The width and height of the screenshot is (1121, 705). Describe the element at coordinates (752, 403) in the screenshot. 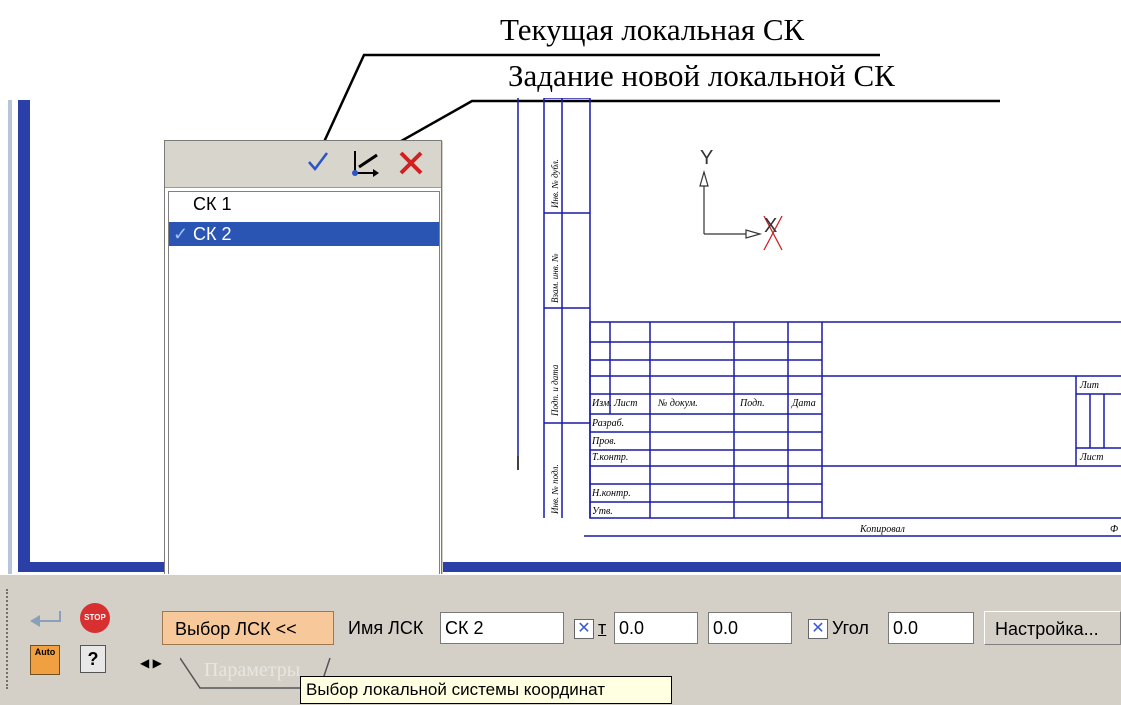

I see `tb-header-sign: Подп.` at that location.